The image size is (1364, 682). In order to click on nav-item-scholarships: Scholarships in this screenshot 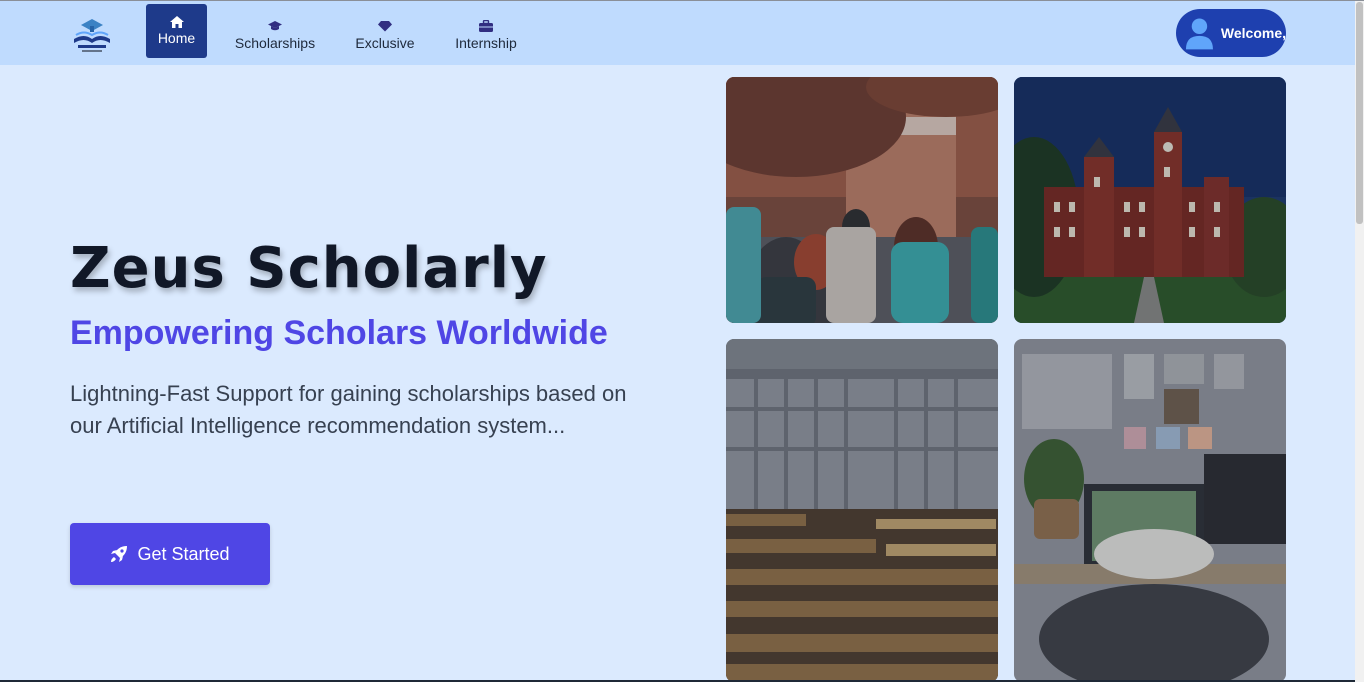, I will do `click(275, 31)`.